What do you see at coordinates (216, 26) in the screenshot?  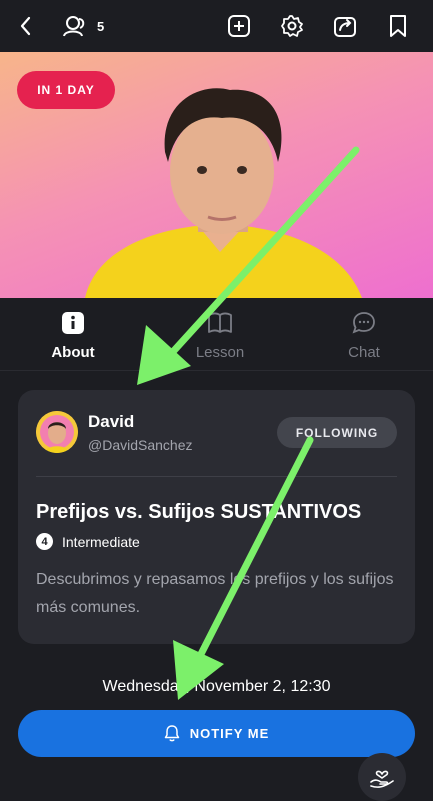 I see `top-bar: 5` at bounding box center [216, 26].